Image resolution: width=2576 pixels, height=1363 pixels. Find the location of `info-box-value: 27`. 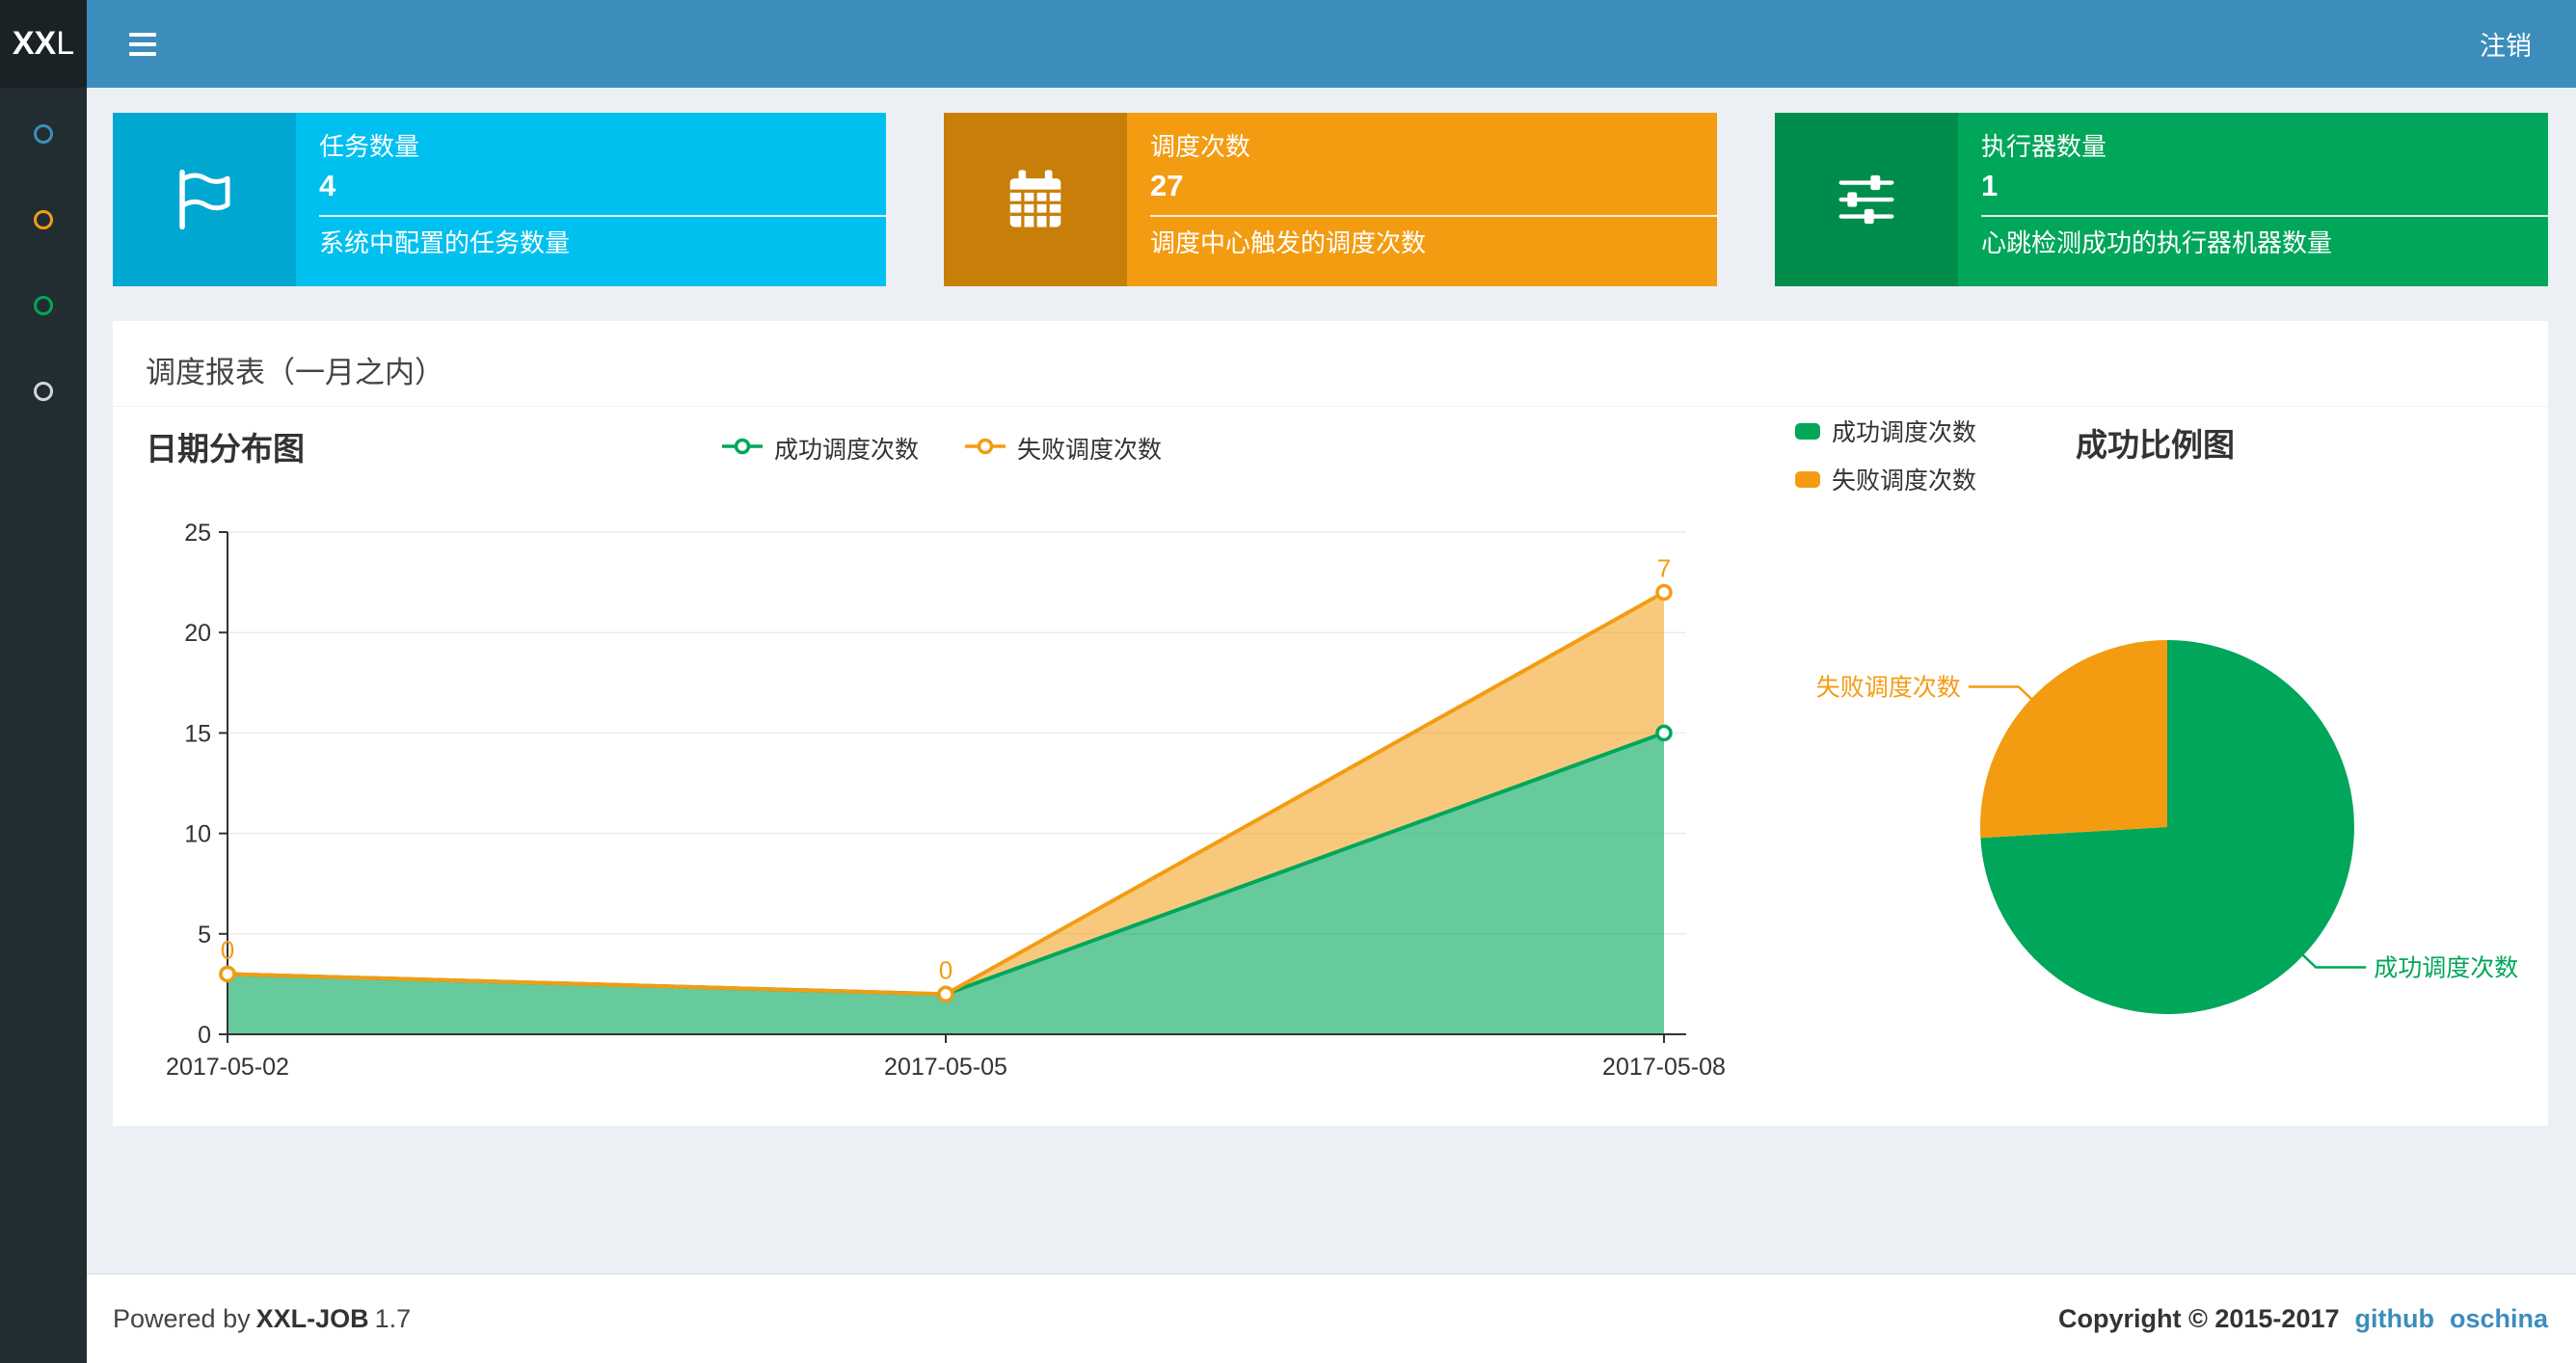

info-box-value: 27 is located at coordinates (1167, 185).